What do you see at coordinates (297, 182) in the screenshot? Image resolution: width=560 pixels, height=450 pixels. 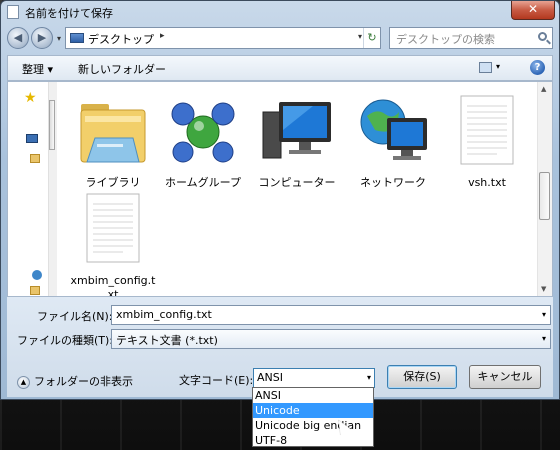 I see `item-label: コンピューター` at bounding box center [297, 182].